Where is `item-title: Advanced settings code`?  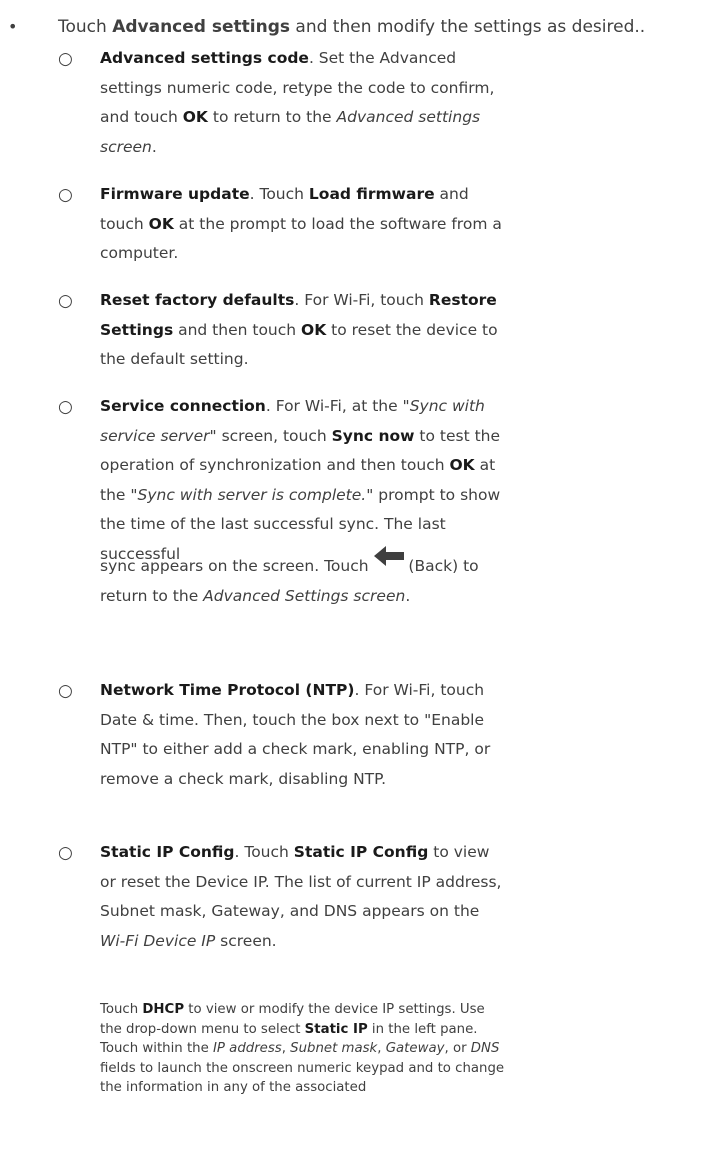
item-title: Advanced settings code is located at coordinates (204, 58).